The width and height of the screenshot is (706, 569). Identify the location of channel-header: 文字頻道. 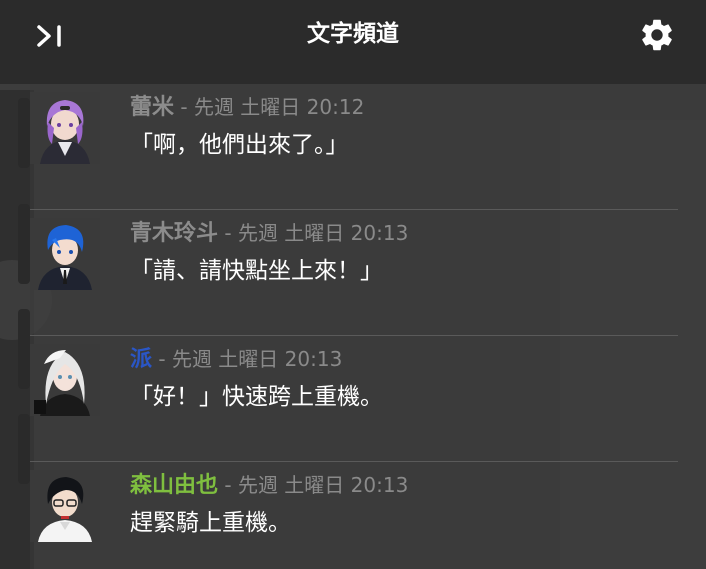
(353, 42).